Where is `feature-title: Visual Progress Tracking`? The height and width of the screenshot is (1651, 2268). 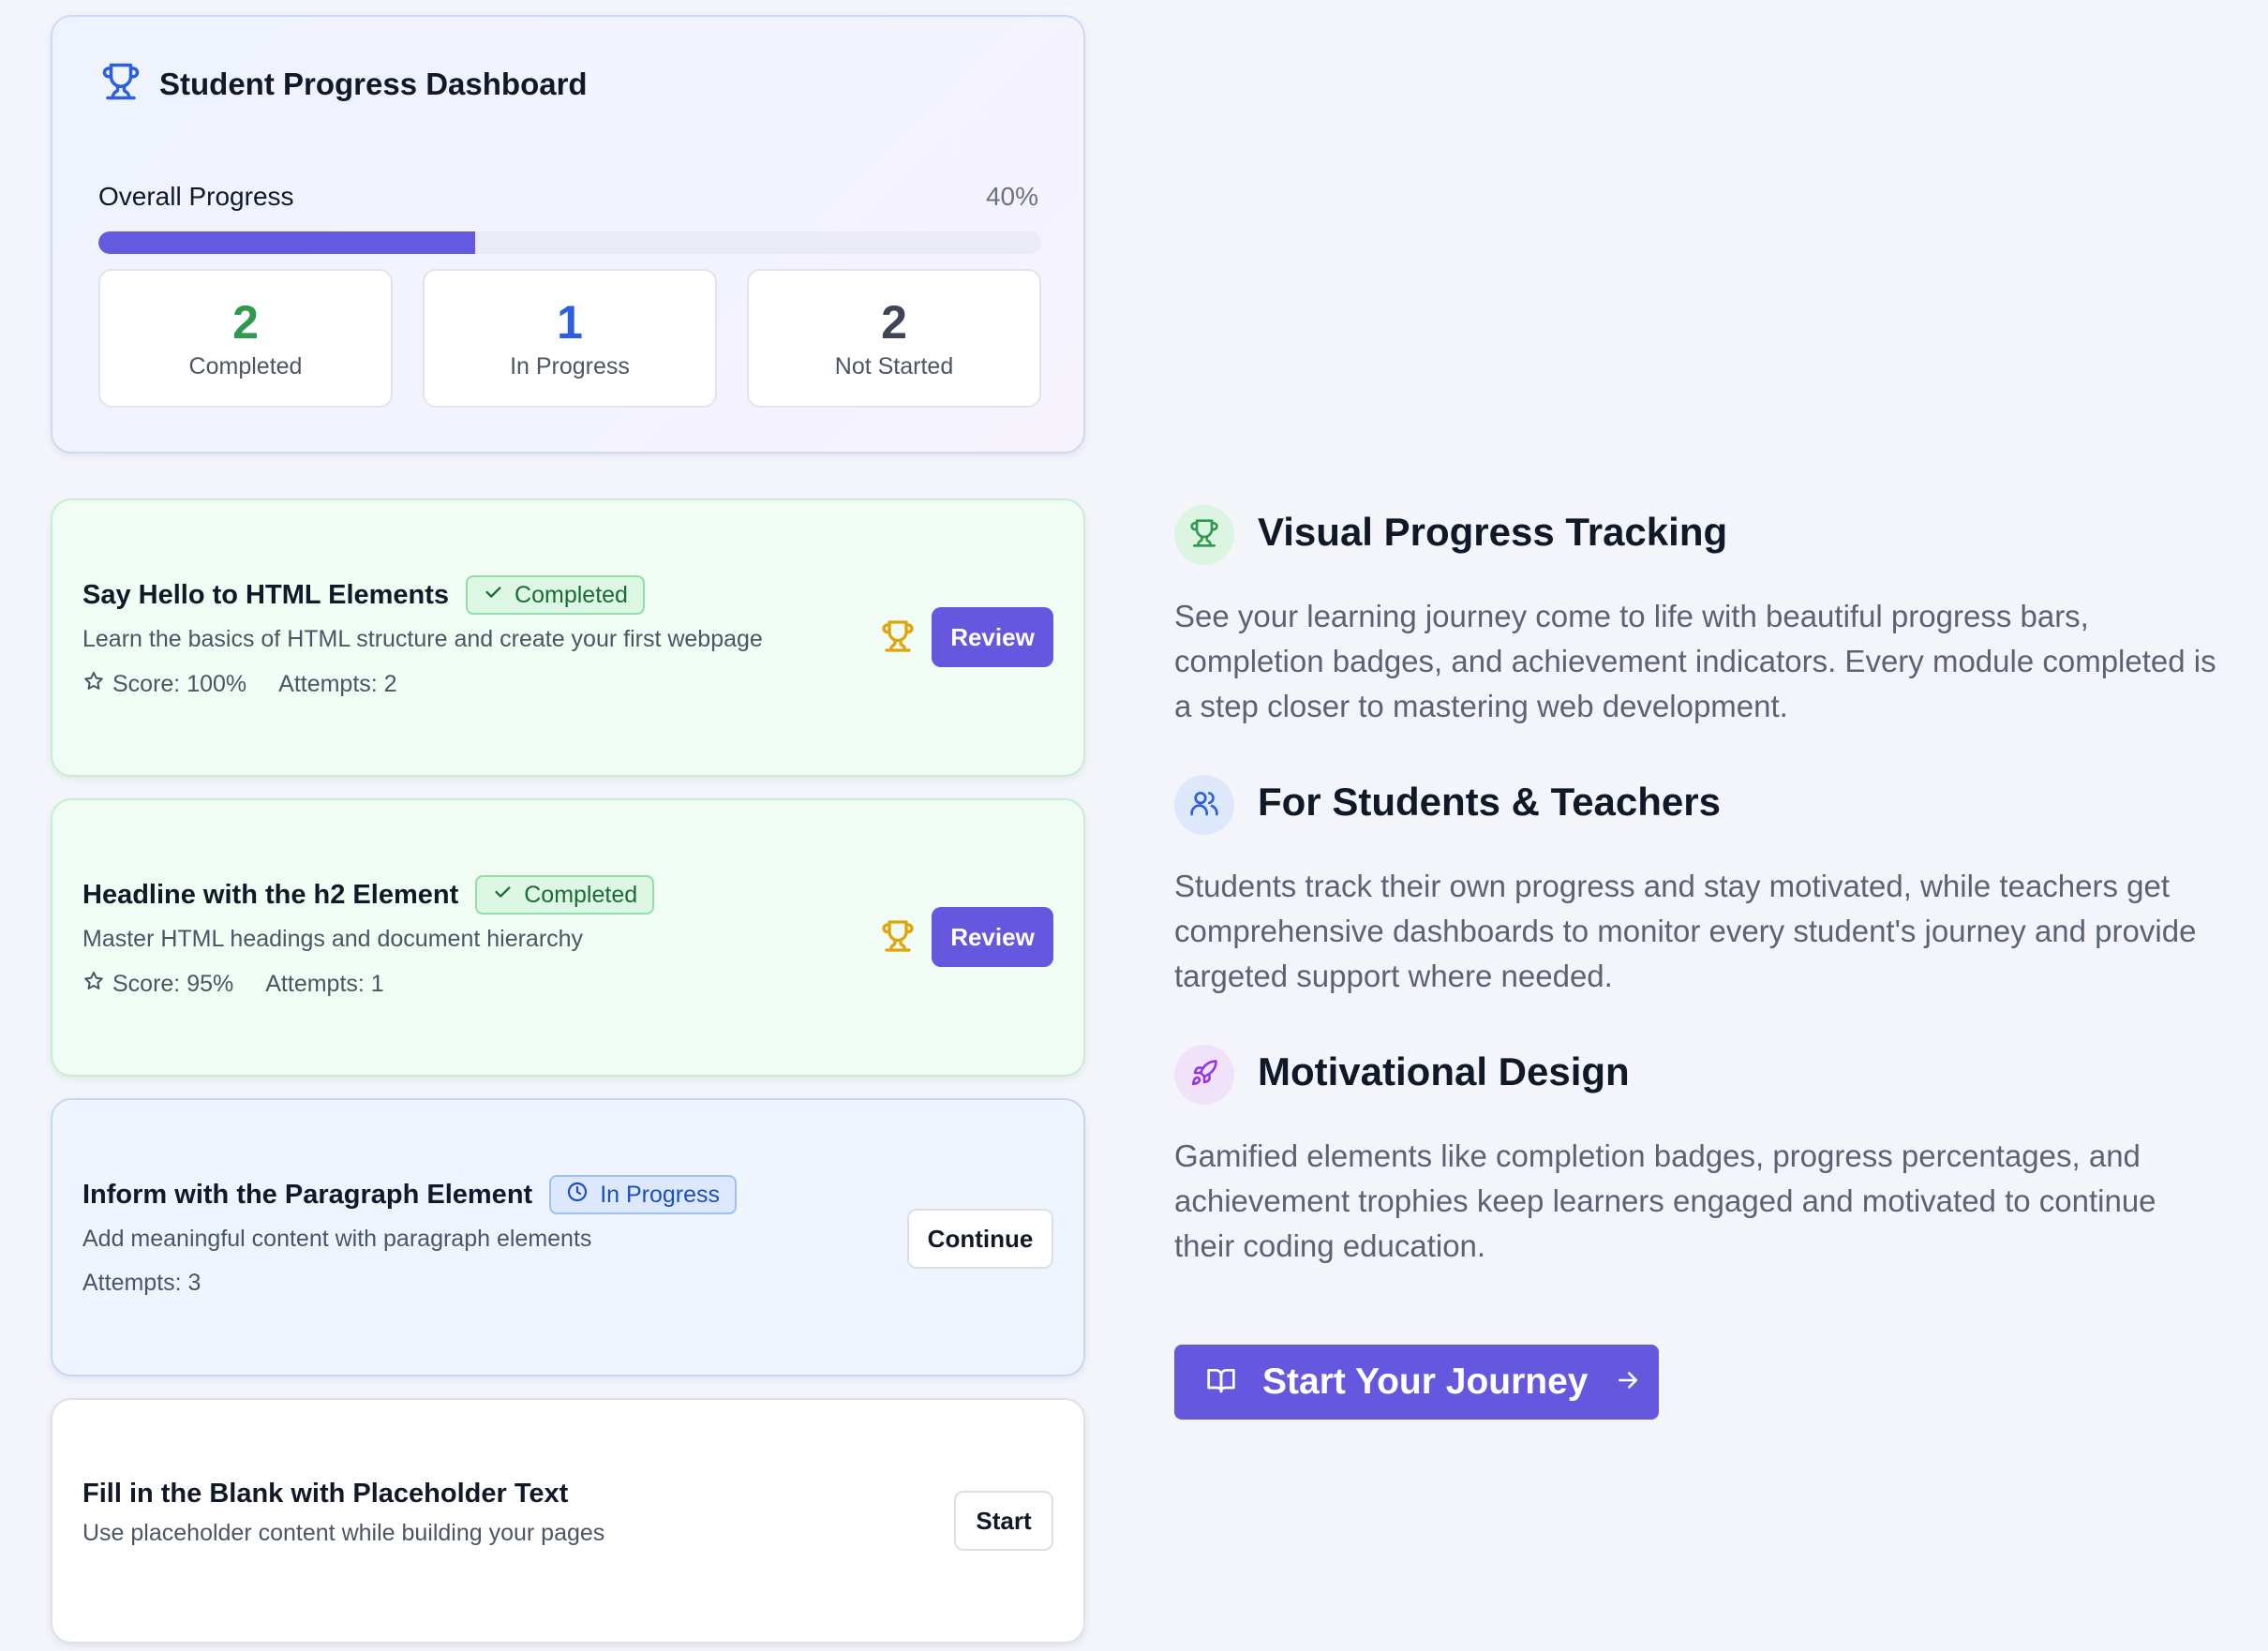
feature-title: Visual Progress Tracking is located at coordinates (1493, 532).